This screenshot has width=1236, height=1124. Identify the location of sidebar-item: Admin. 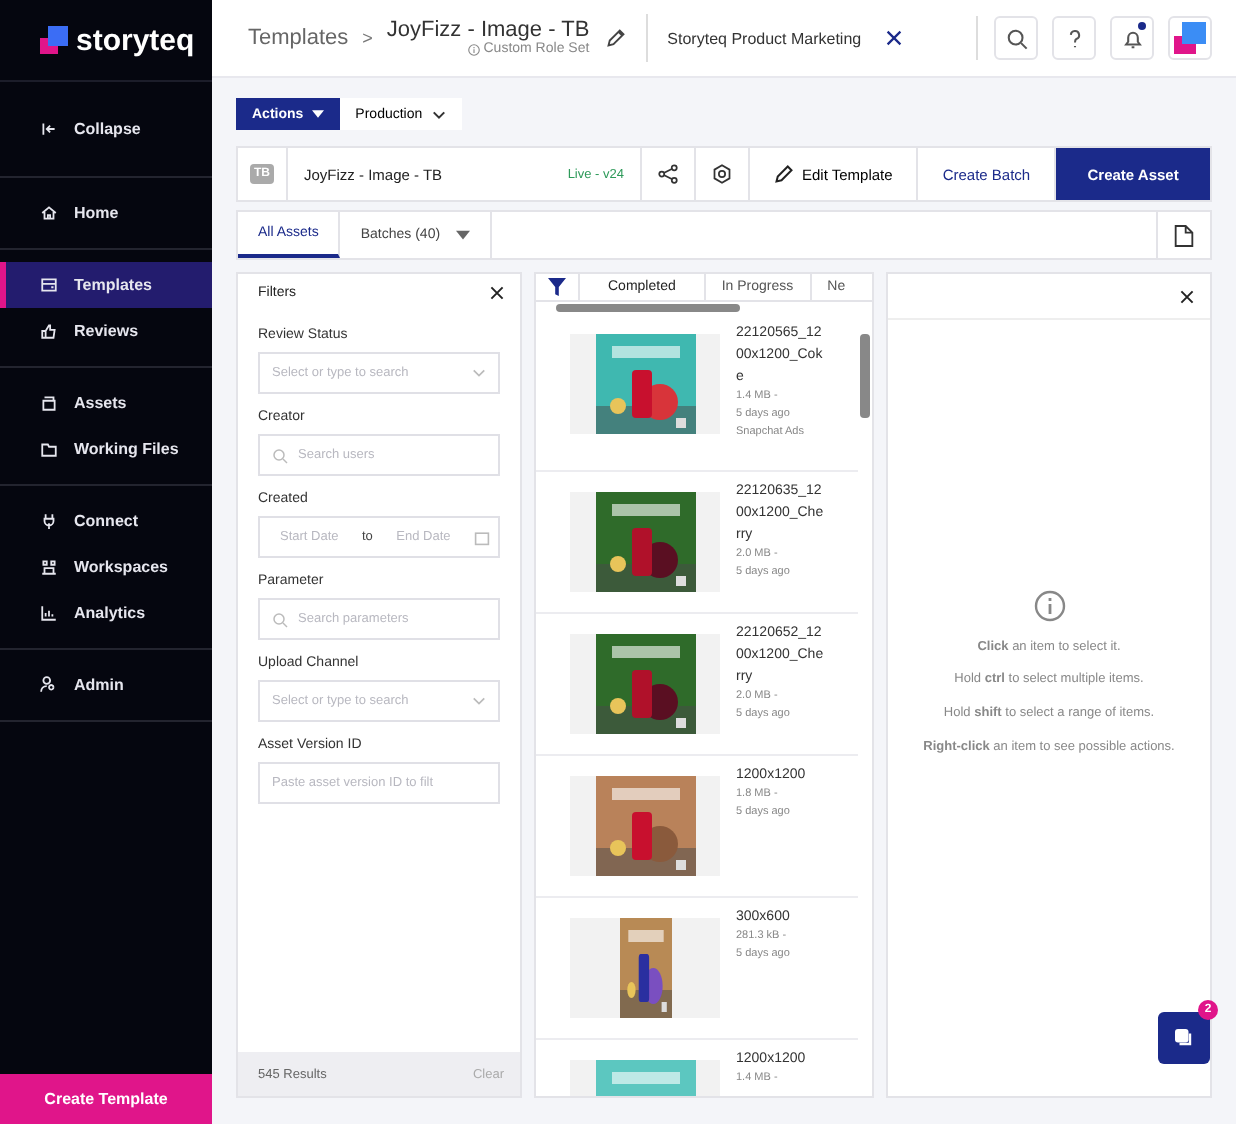
(106, 685).